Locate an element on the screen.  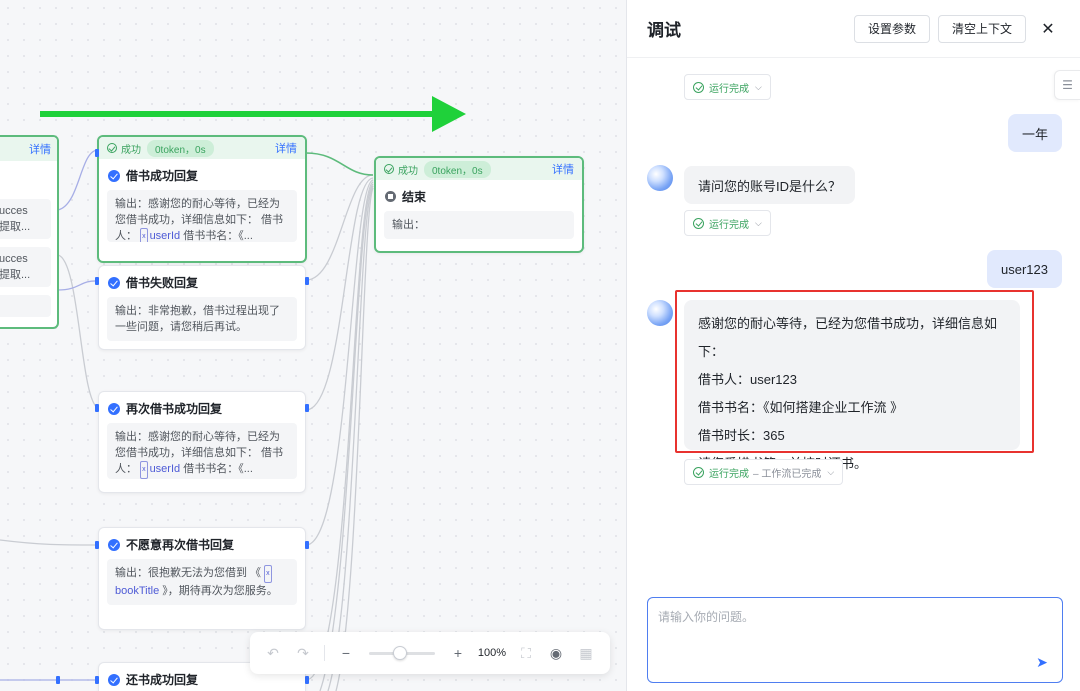
user-message: user123 is located at coordinates (1024, 269).